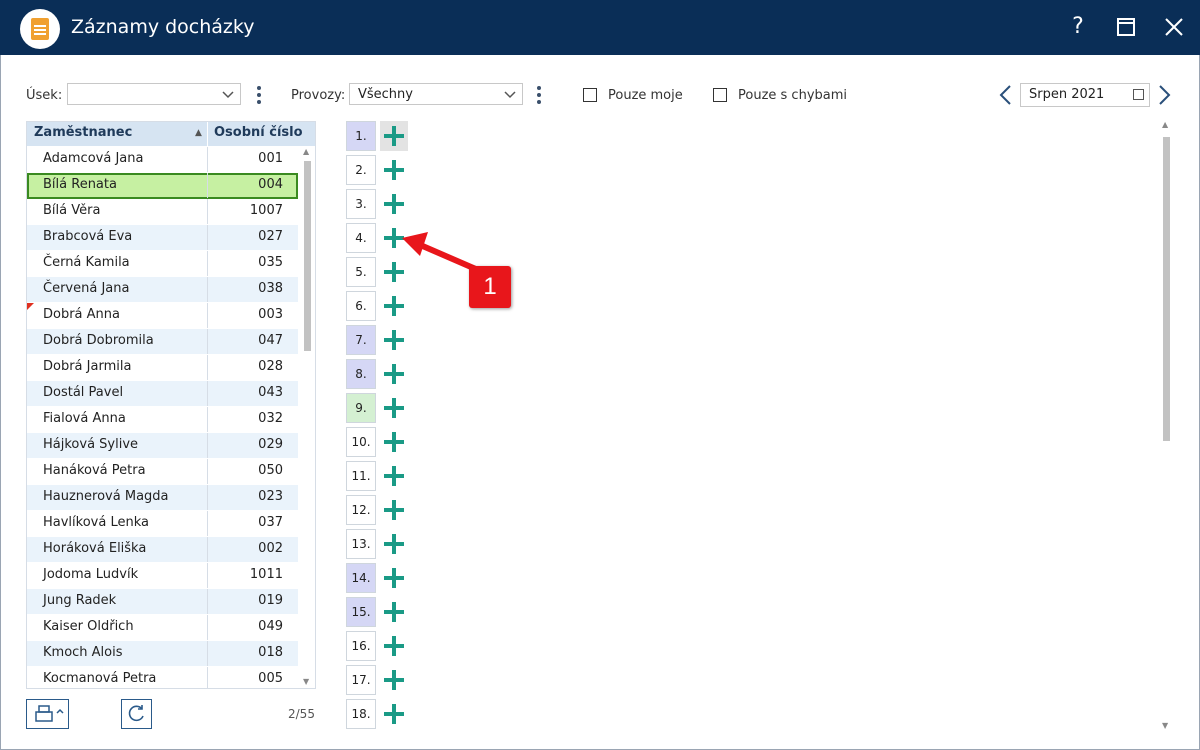 This screenshot has width=1200, height=750. I want to click on table-row: Jung Radek 019, so click(162, 602).